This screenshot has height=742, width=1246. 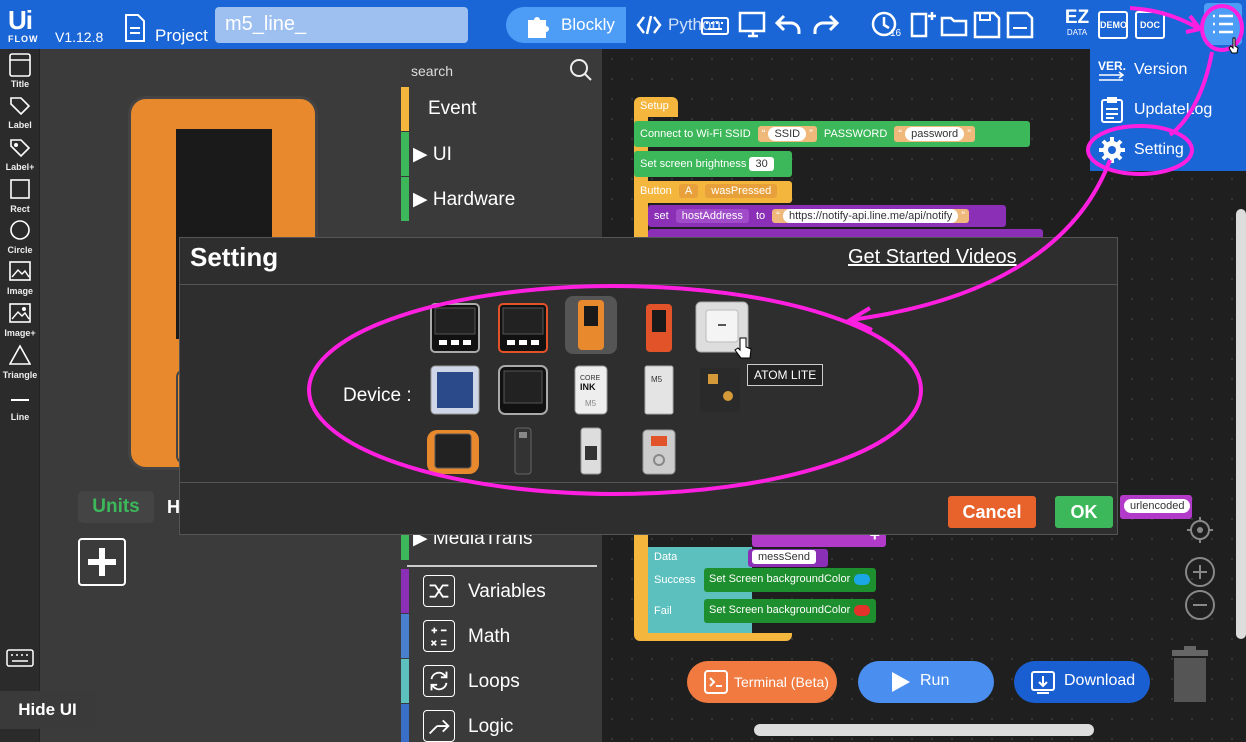 I want to click on category-event: Event, so click(x=499, y=109).